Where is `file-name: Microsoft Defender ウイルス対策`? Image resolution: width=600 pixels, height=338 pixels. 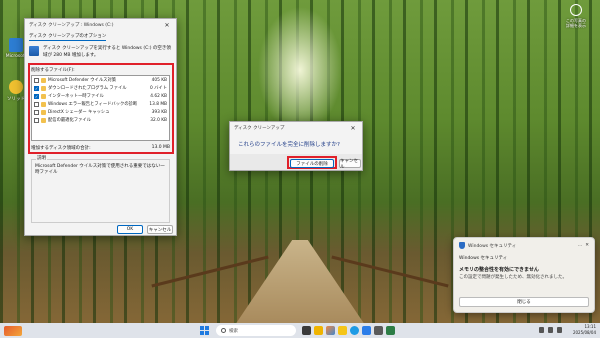
file-name: Microsoft Defender ウイルス対策 is located at coordinates (82, 80).